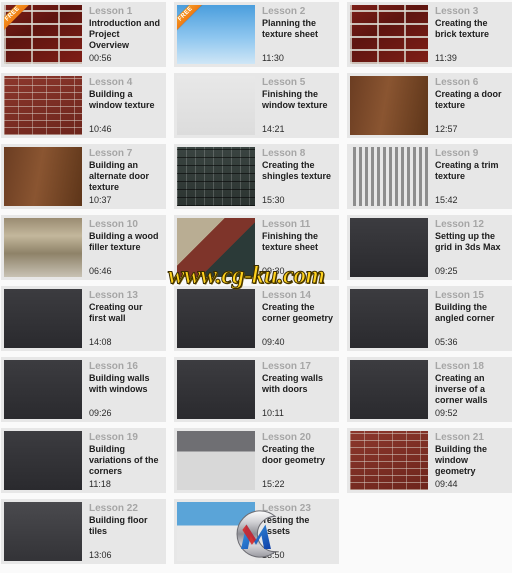  I want to click on lesson-number: Lesson 6, so click(457, 82).